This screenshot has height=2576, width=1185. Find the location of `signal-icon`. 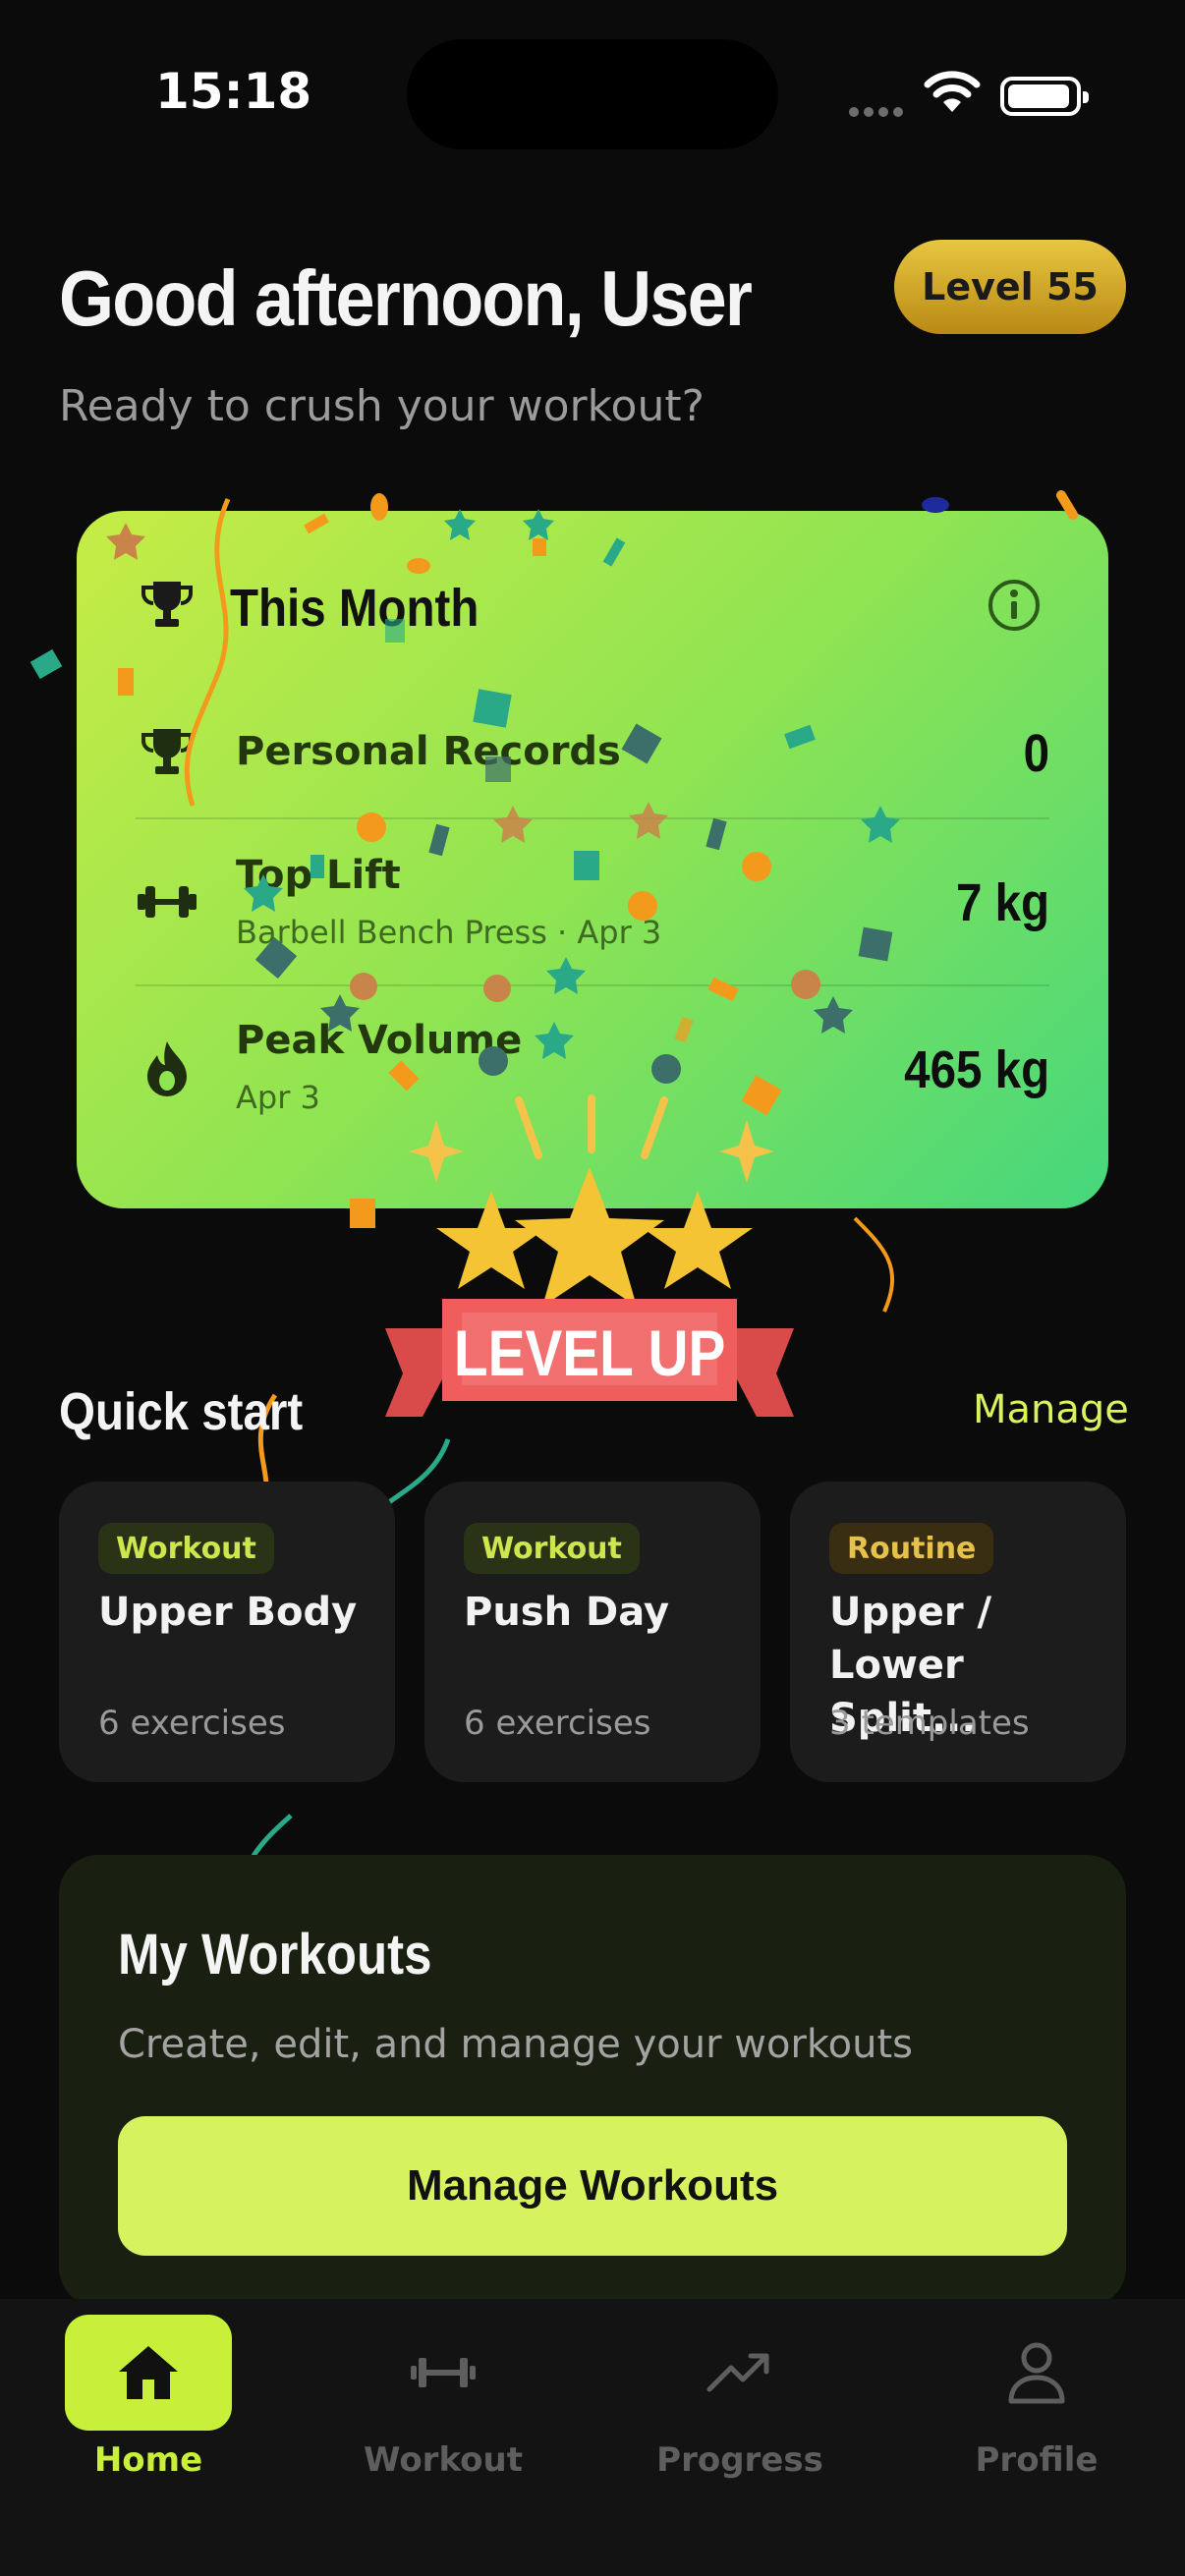

signal-icon is located at coordinates (879, 111).